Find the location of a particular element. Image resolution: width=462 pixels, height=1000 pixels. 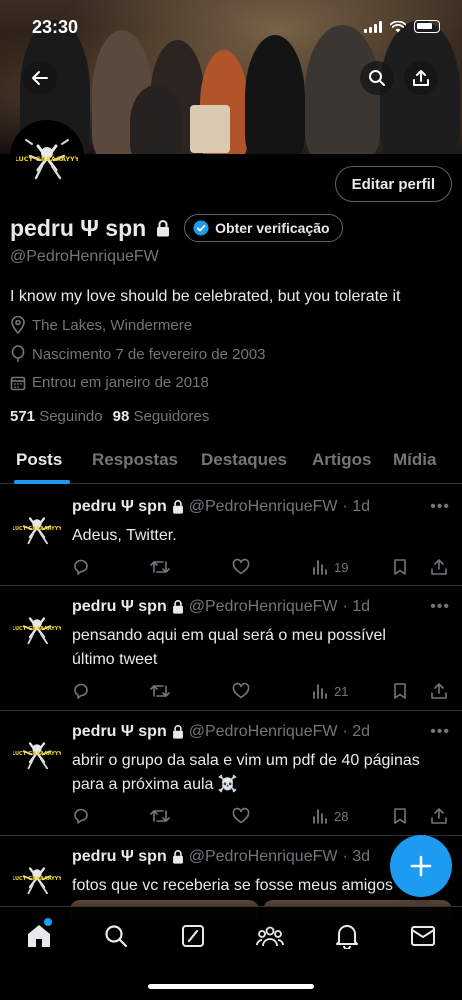

nav-communities is located at coordinates (270, 936).